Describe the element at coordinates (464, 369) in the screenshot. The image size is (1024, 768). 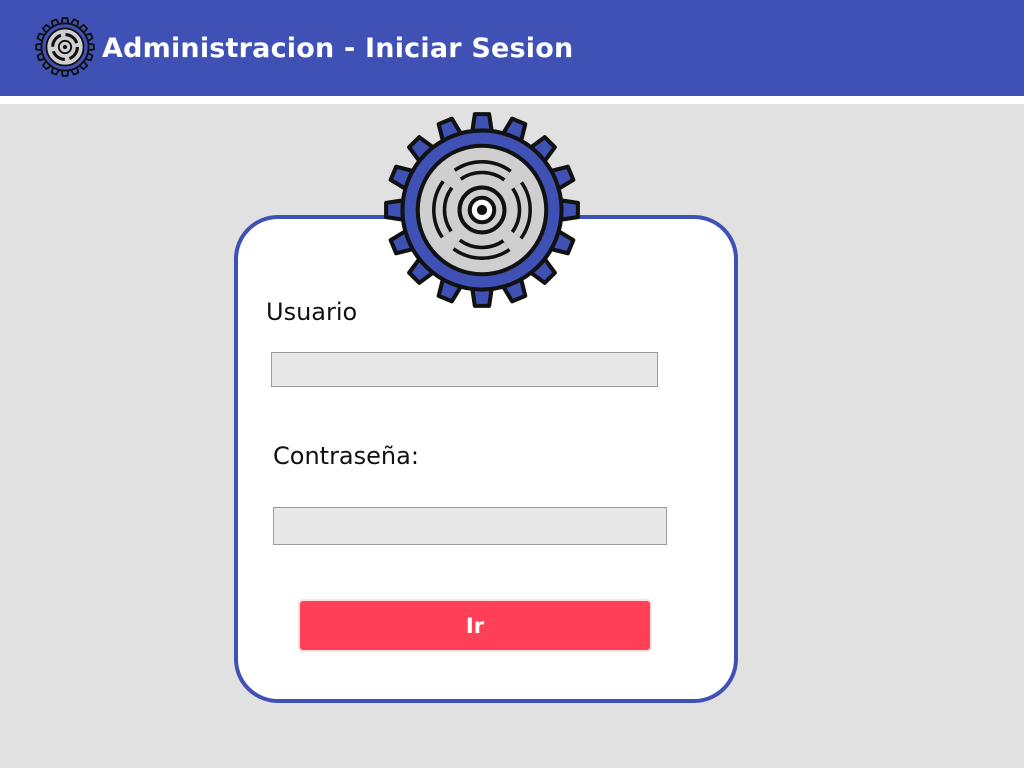
I see `username-input` at that location.